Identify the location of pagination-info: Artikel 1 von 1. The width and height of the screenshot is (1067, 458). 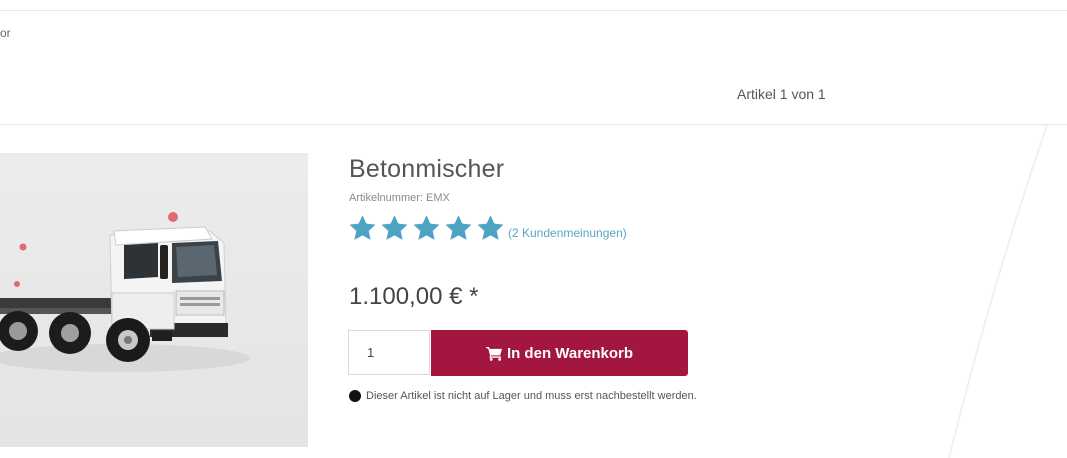
(781, 94).